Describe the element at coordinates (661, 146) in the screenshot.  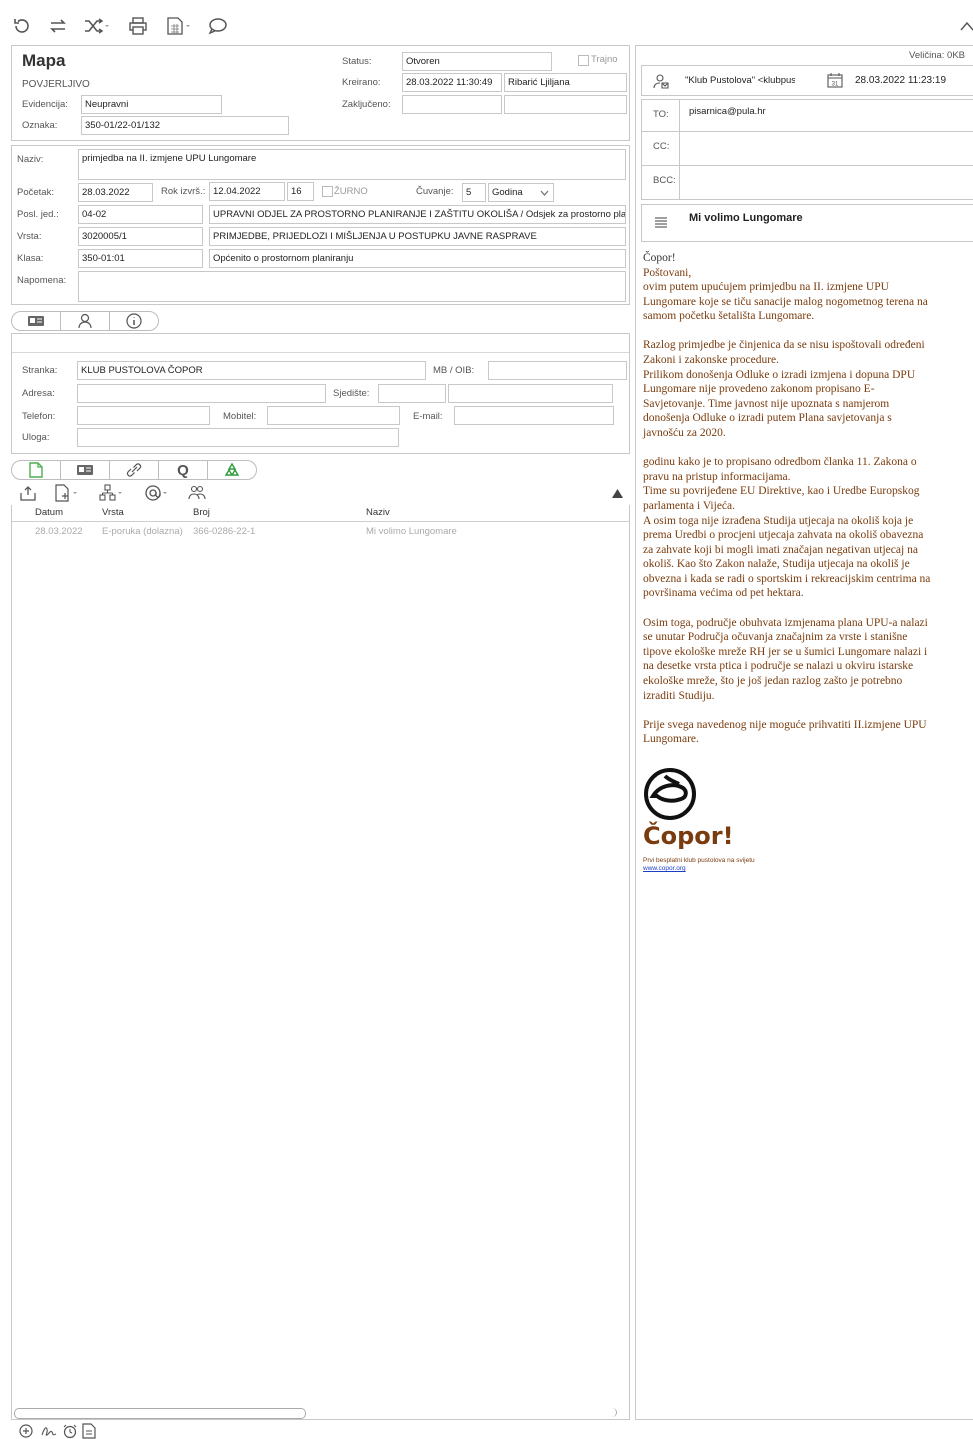
I see `cc-label: CC:` at that location.